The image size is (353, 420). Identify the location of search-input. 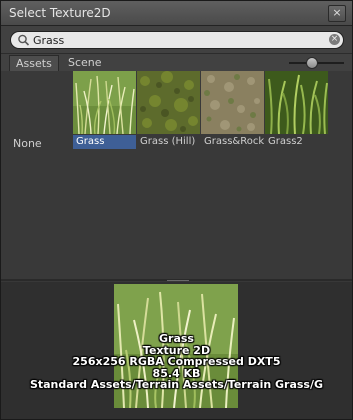
(173, 40).